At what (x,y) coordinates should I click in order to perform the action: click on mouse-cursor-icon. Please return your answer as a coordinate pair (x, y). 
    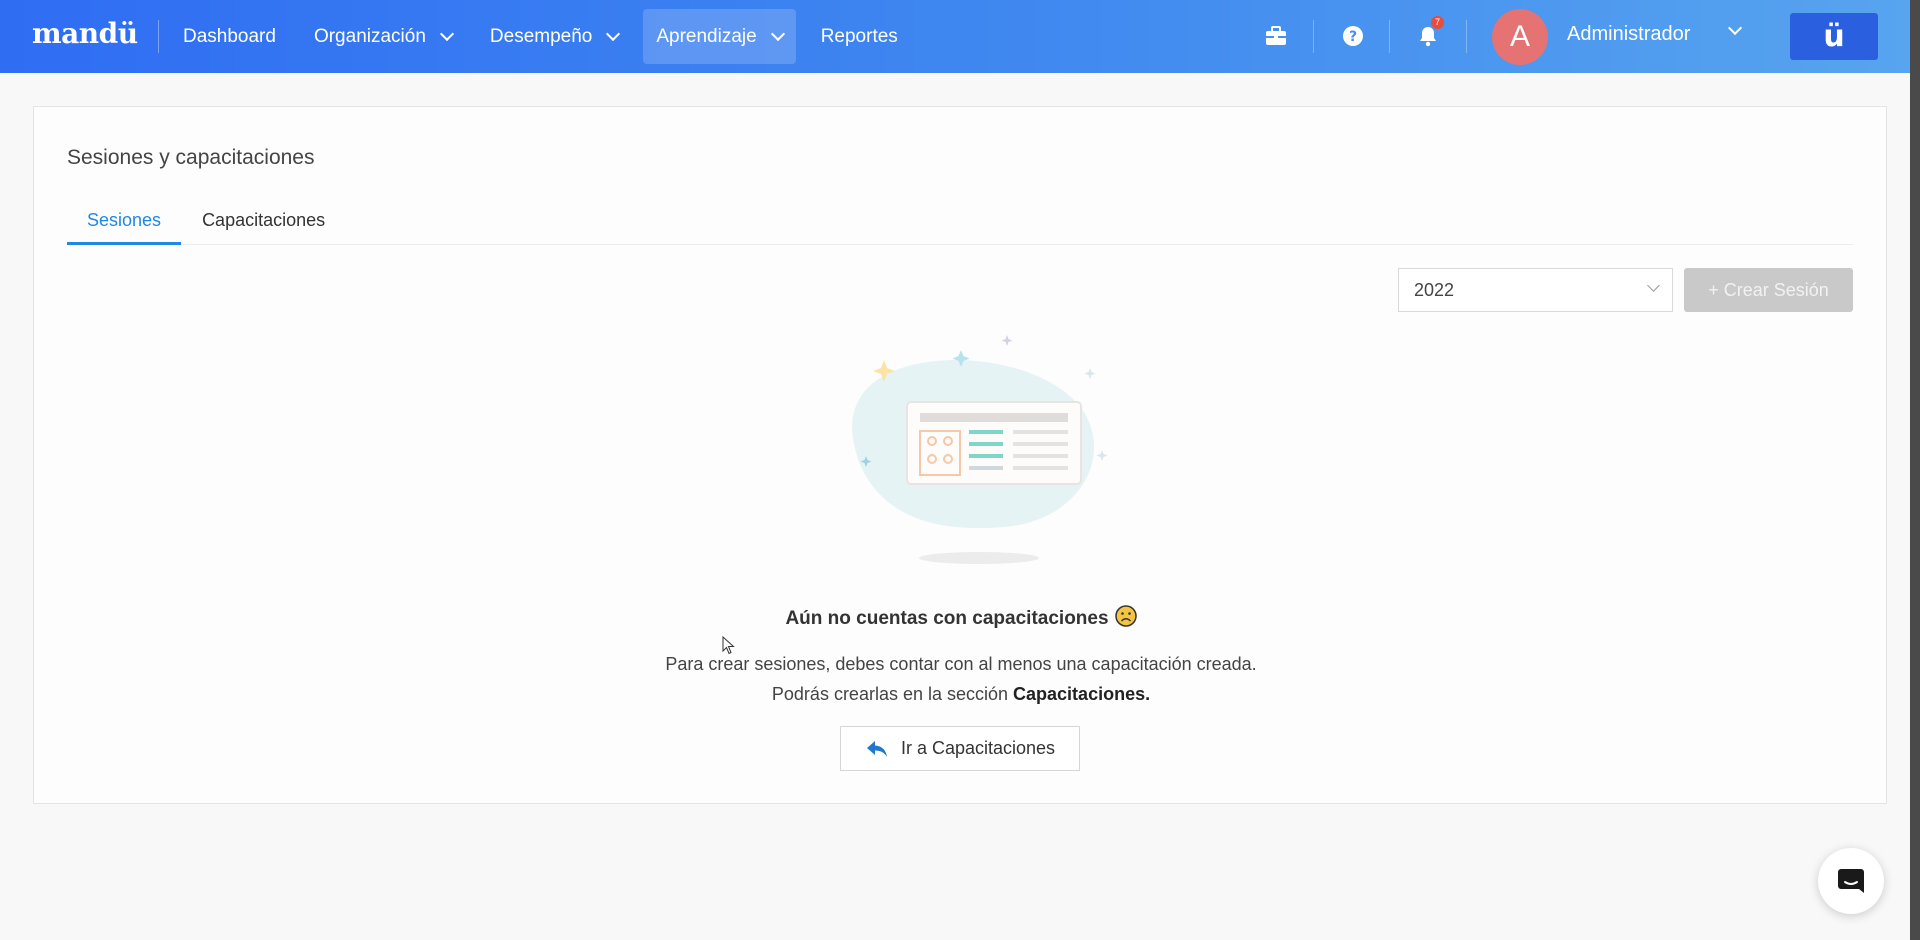
    Looking at the image, I should click on (728, 645).